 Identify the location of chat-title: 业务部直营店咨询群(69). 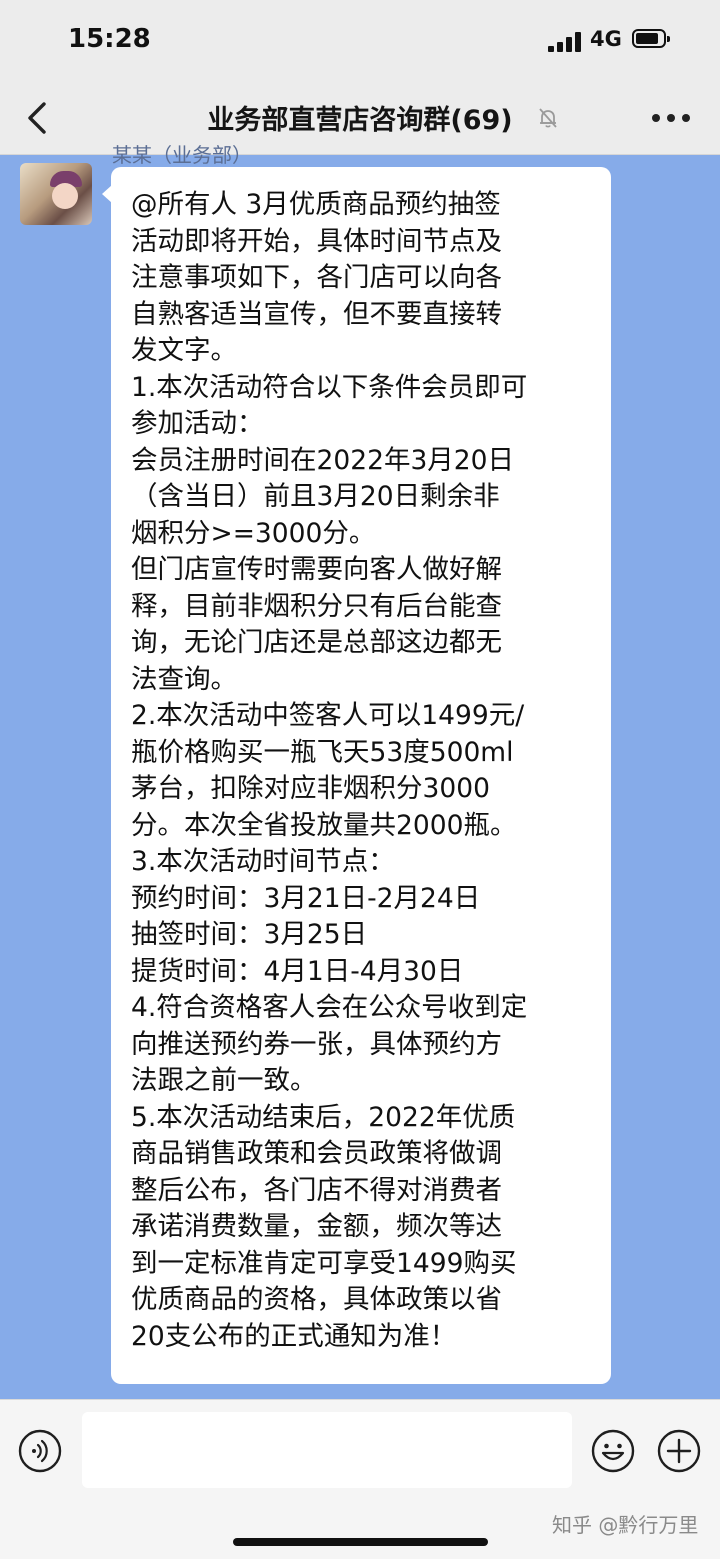
(360, 120).